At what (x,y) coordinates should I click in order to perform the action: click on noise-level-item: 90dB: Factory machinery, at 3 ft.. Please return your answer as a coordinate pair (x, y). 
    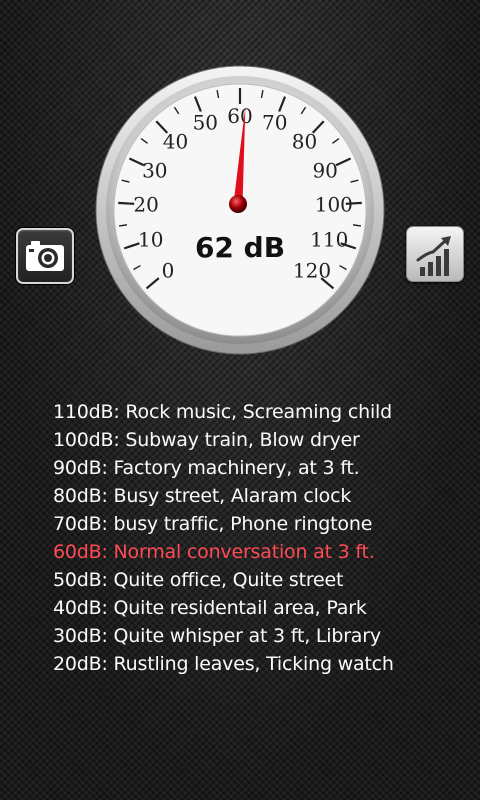
    Looking at the image, I should click on (206, 468).